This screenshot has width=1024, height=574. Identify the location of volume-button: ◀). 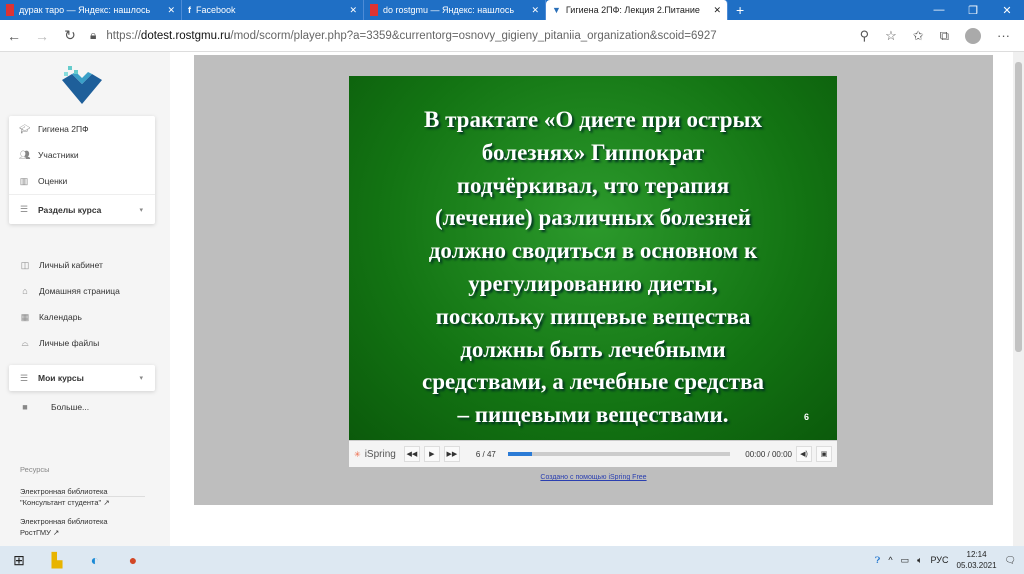
(804, 454).